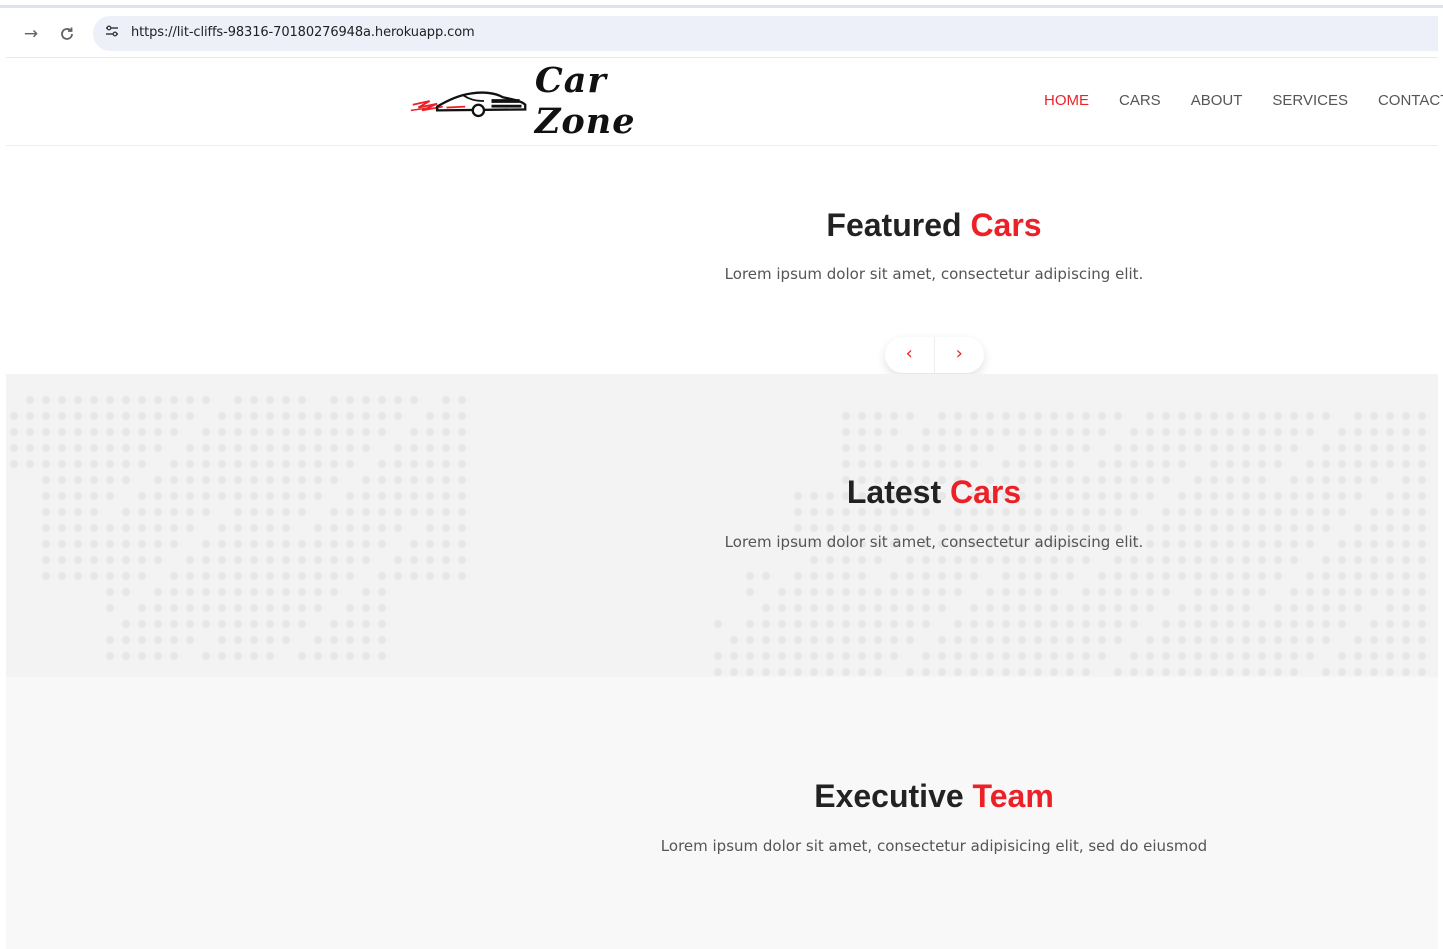  Describe the element at coordinates (1006, 225) in the screenshot. I see `featured-title-accent: Cars` at that location.